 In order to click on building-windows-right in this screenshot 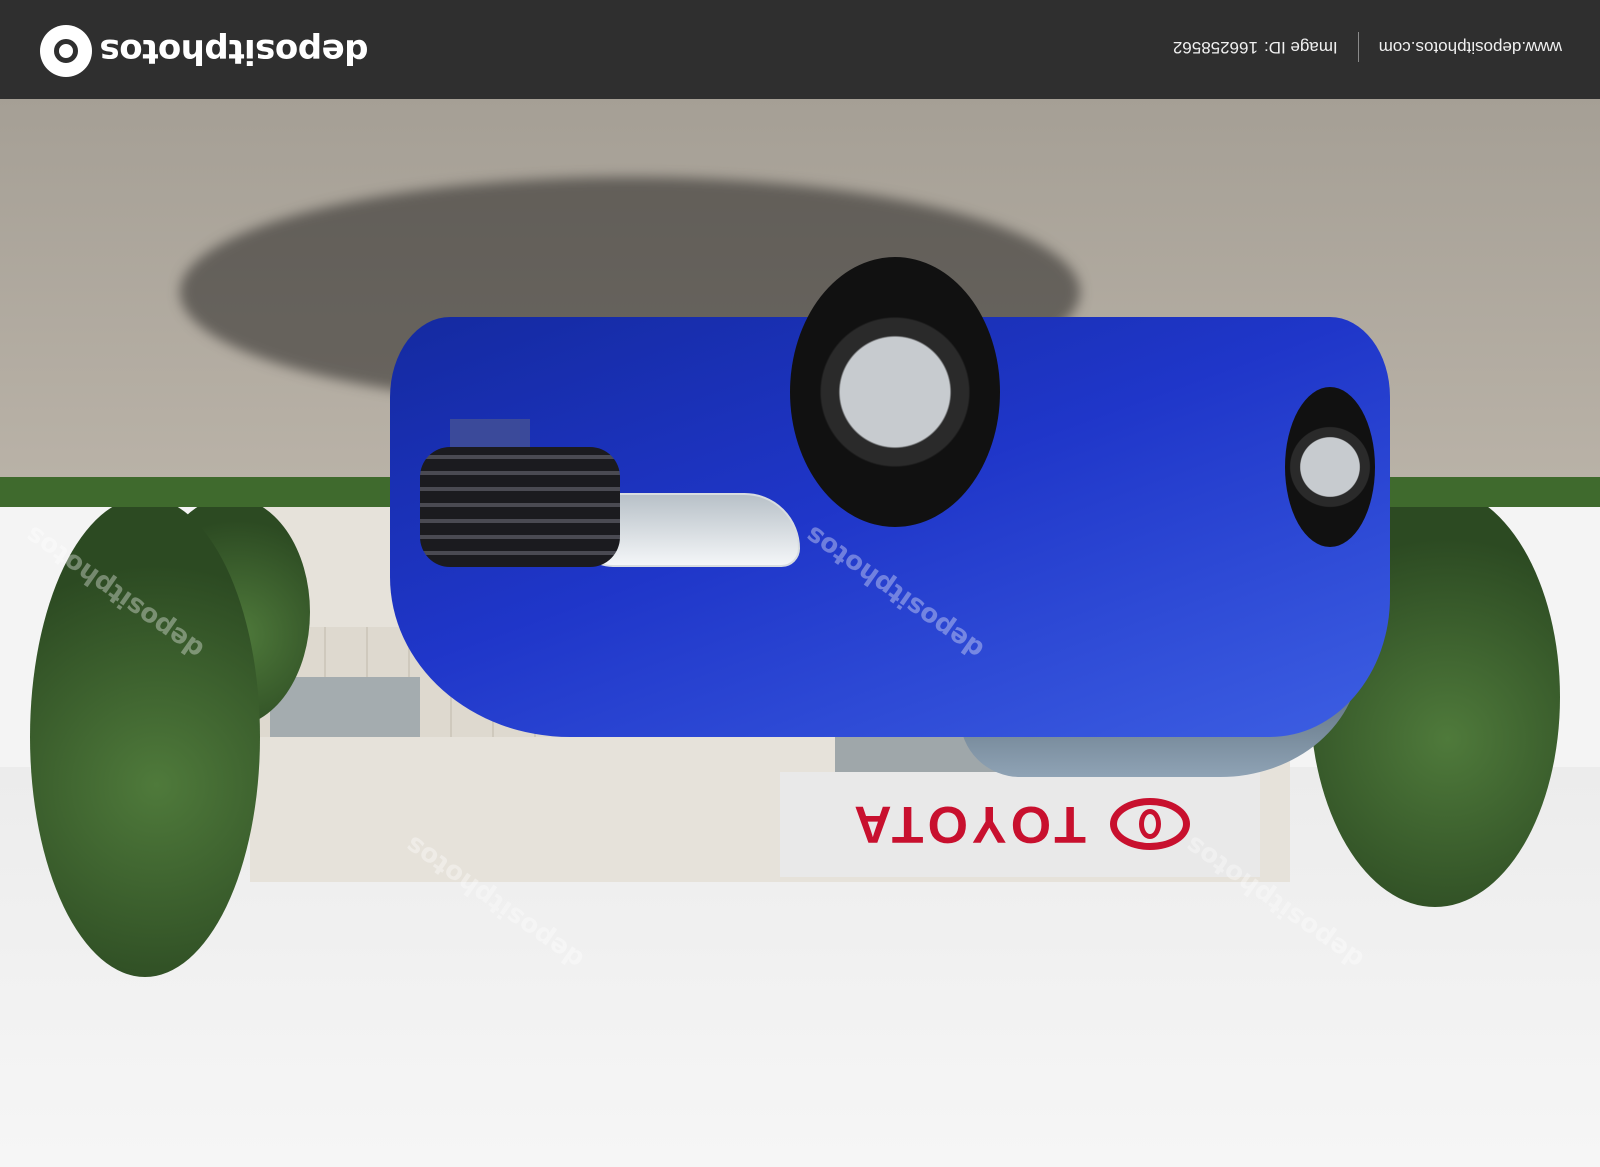, I will do `click(345, 707)`.